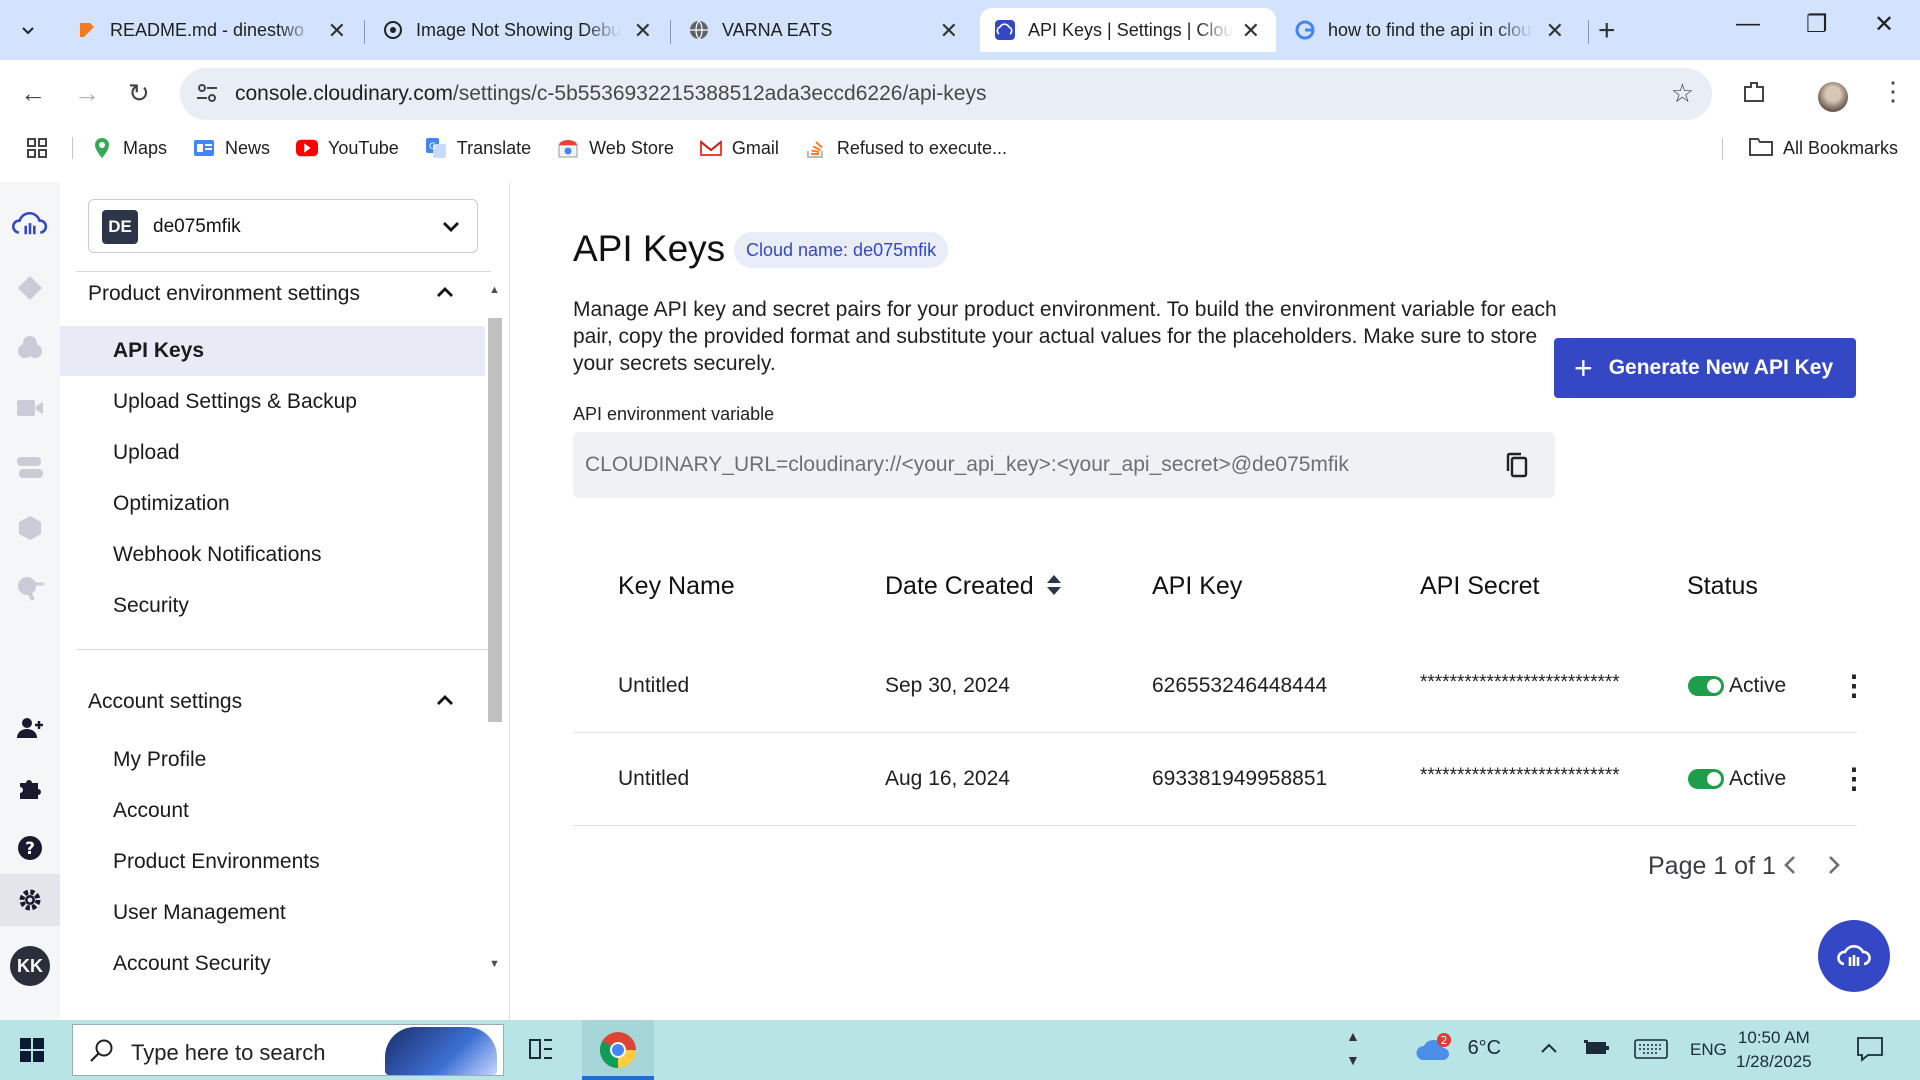  I want to click on taskbar-scroll: ▲ ▼, so click(1353, 1048).